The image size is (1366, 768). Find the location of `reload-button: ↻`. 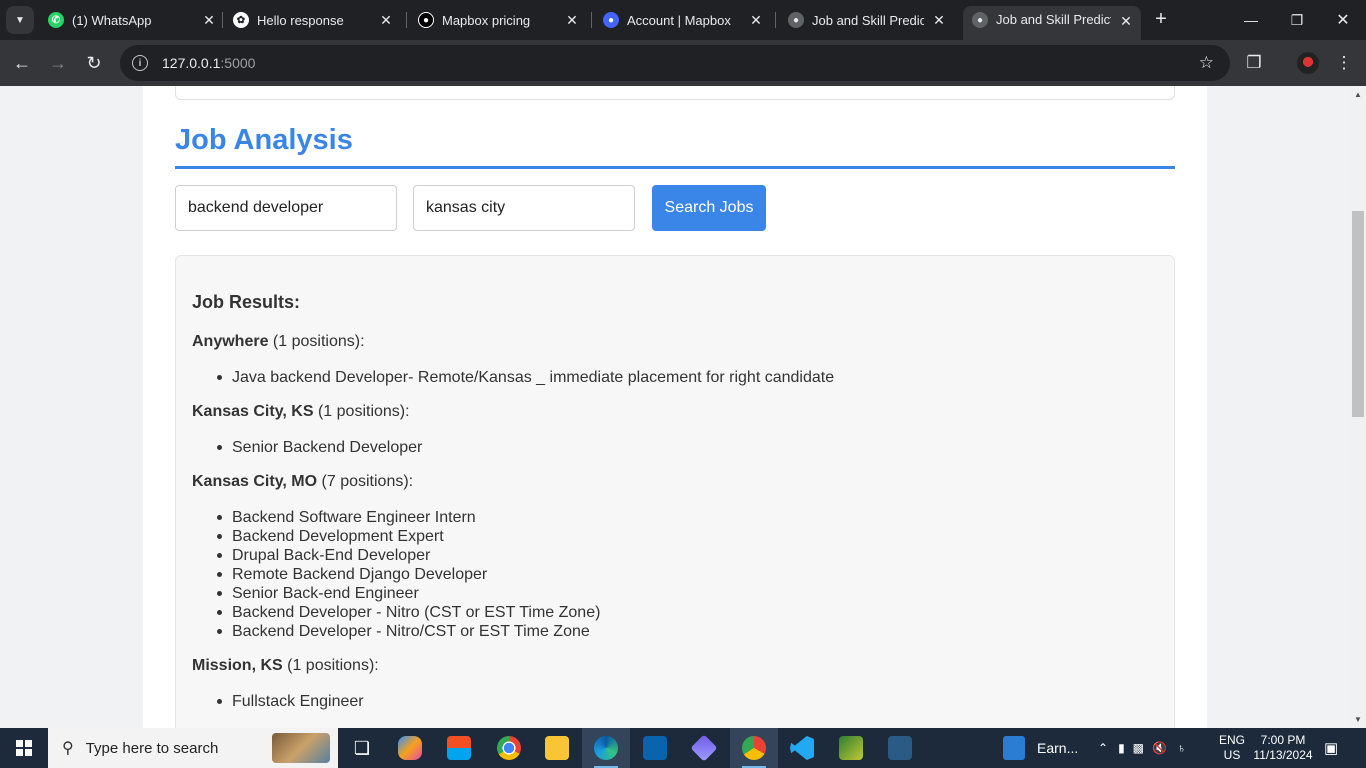

reload-button: ↻ is located at coordinates (94, 63).